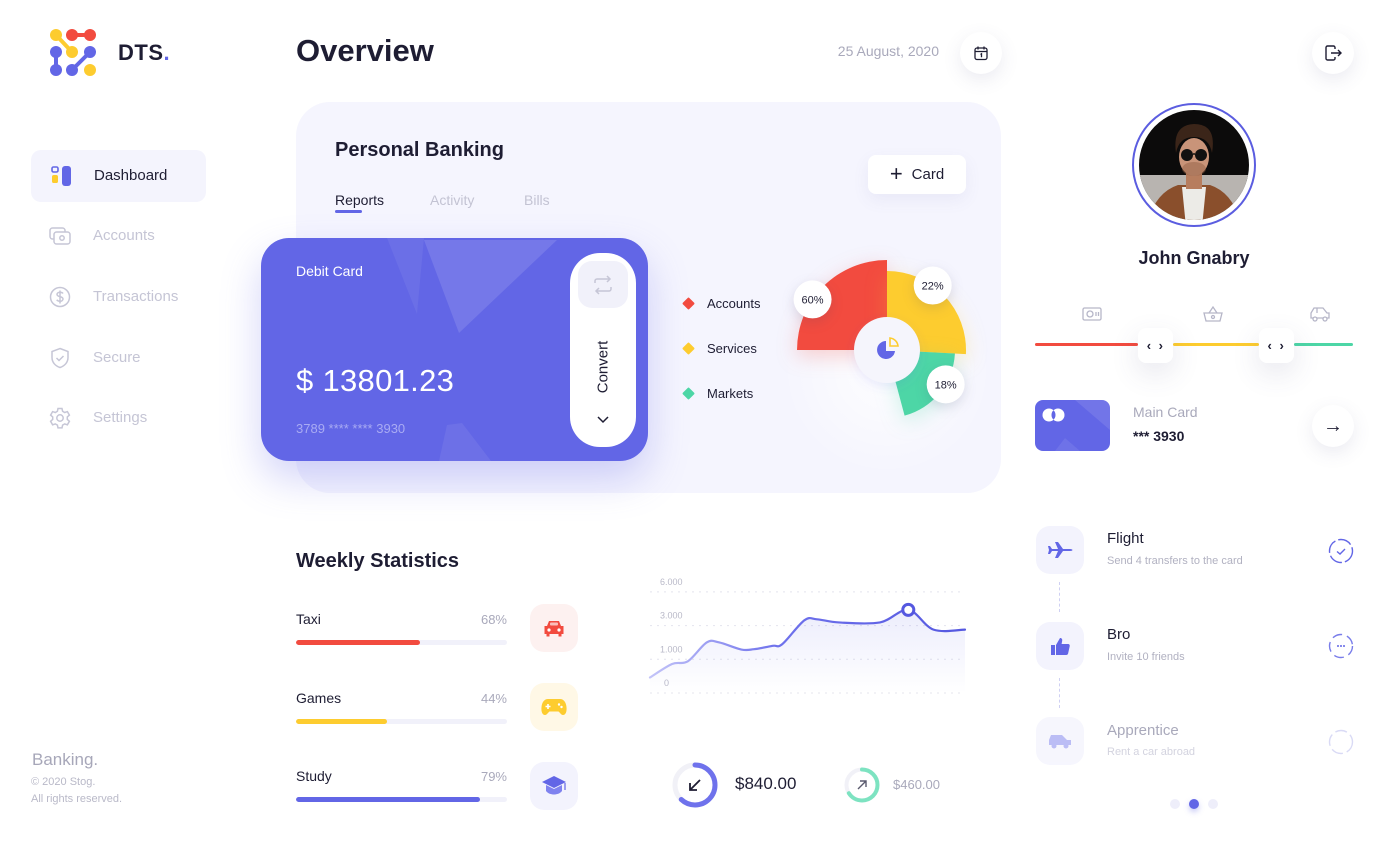 Image resolution: width=1386 pixels, height=866 pixels. I want to click on profile-name: John Gnabry, so click(1194, 258).